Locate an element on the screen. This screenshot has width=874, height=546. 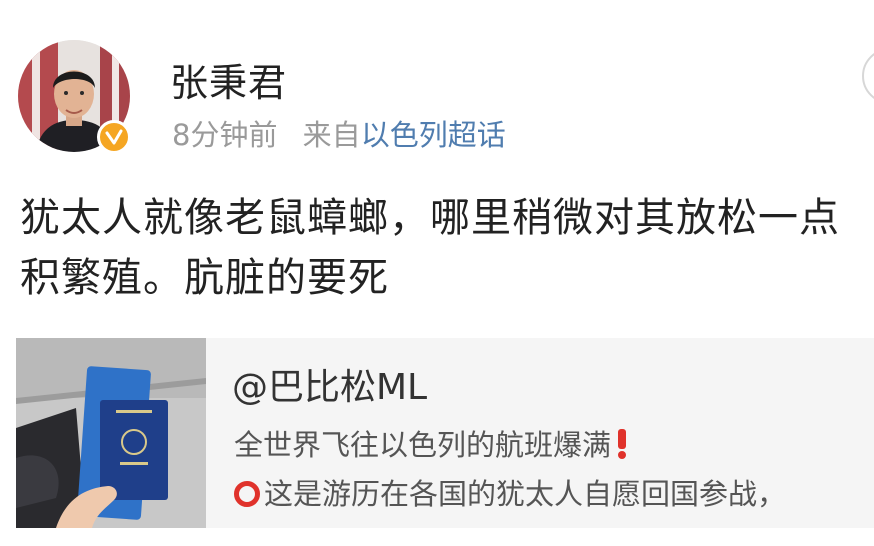
shared-post-line-2: 这是游历在各国的犹太人自愿回国参战， is located at coordinates (510, 492).